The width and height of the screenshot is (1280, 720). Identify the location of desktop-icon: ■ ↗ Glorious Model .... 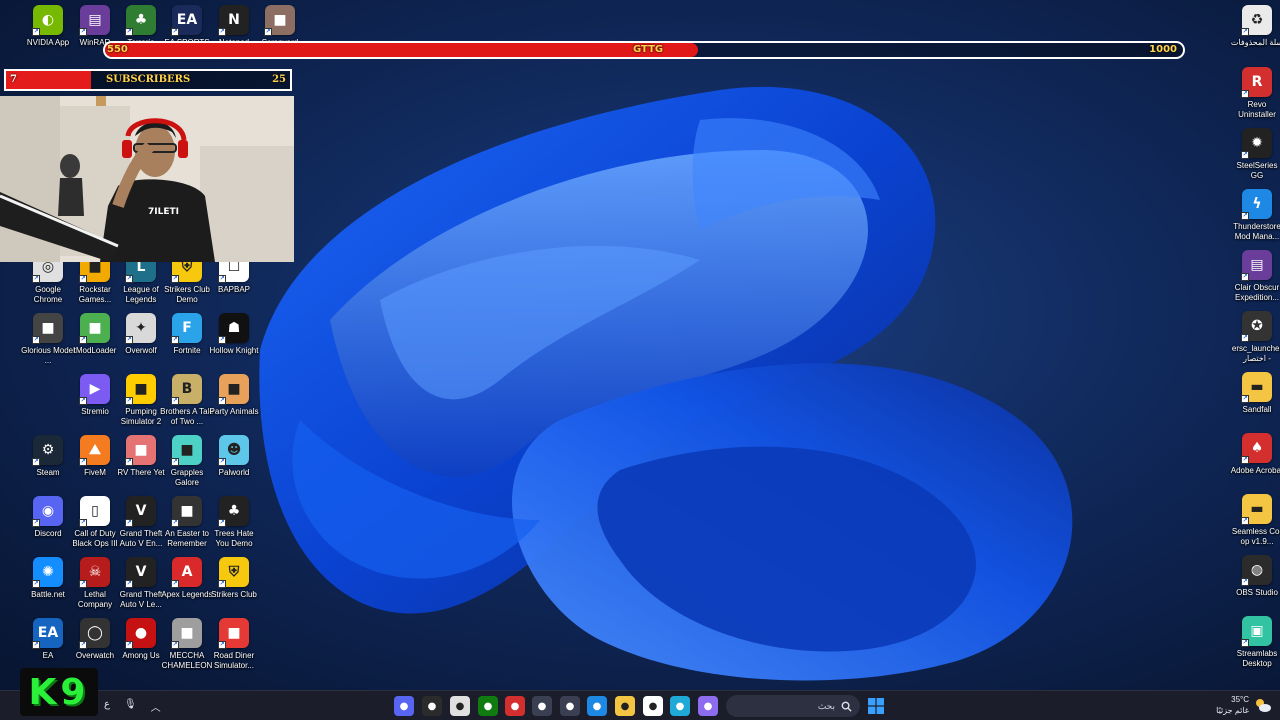
(48, 339).